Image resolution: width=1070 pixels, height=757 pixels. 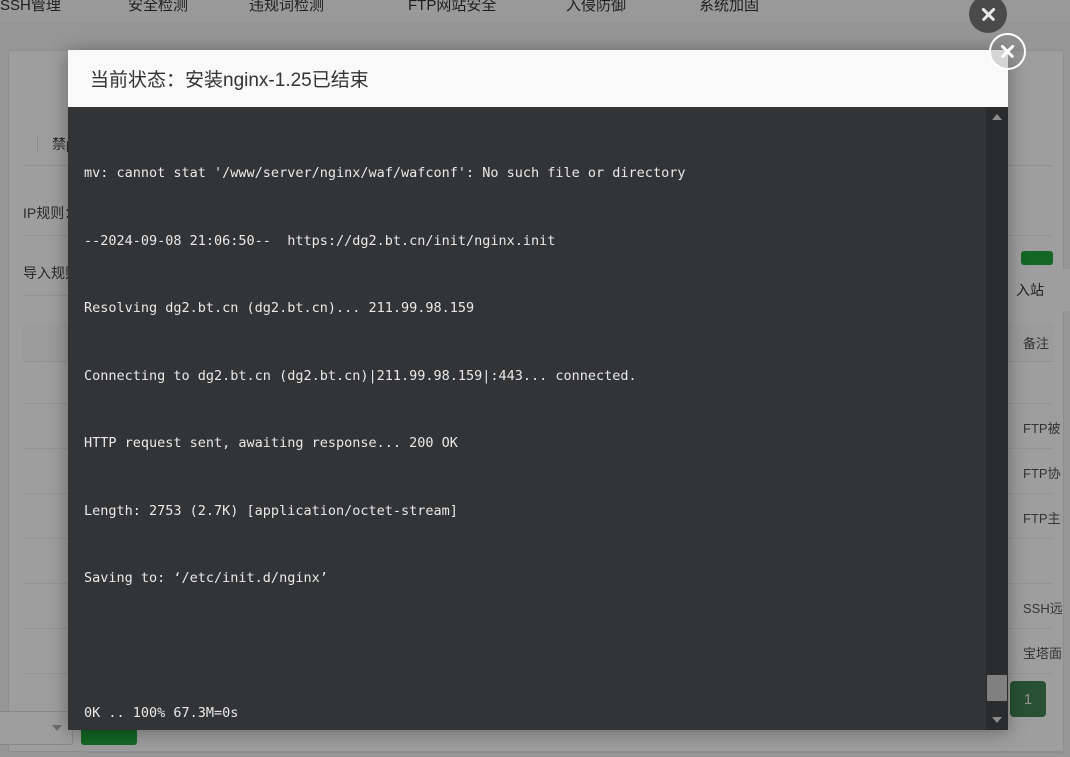 I want to click on modal-close-icon, so click(x=1007, y=51).